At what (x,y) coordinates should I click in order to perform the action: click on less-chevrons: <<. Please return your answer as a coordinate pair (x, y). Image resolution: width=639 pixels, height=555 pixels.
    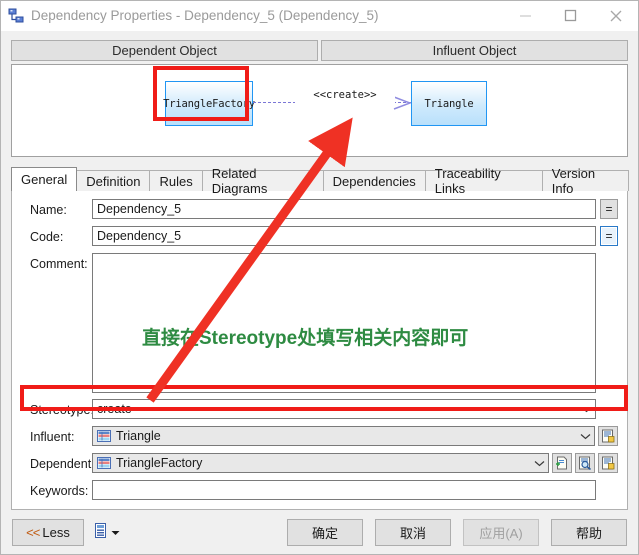
    Looking at the image, I should click on (33, 532).